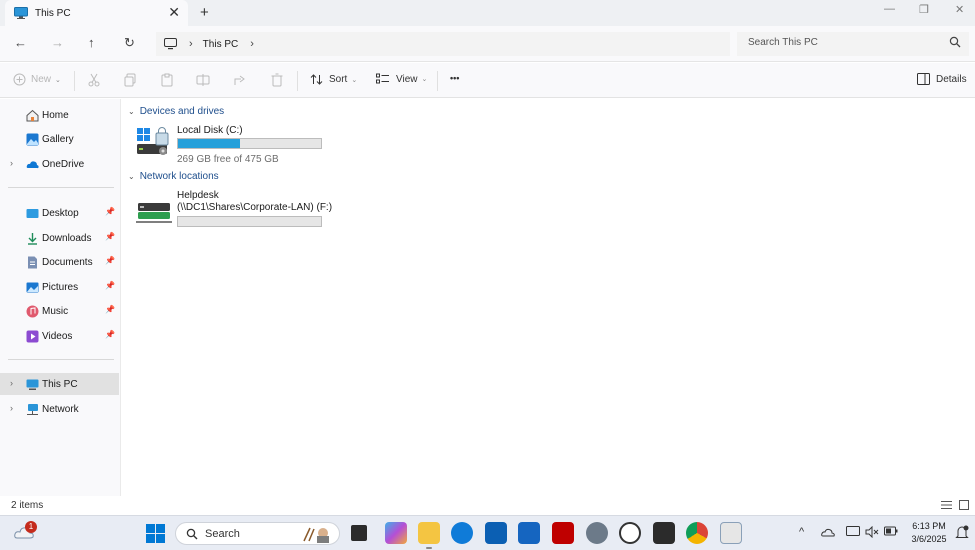  What do you see at coordinates (853, 44) in the screenshot?
I see `search-input: Search This PC` at bounding box center [853, 44].